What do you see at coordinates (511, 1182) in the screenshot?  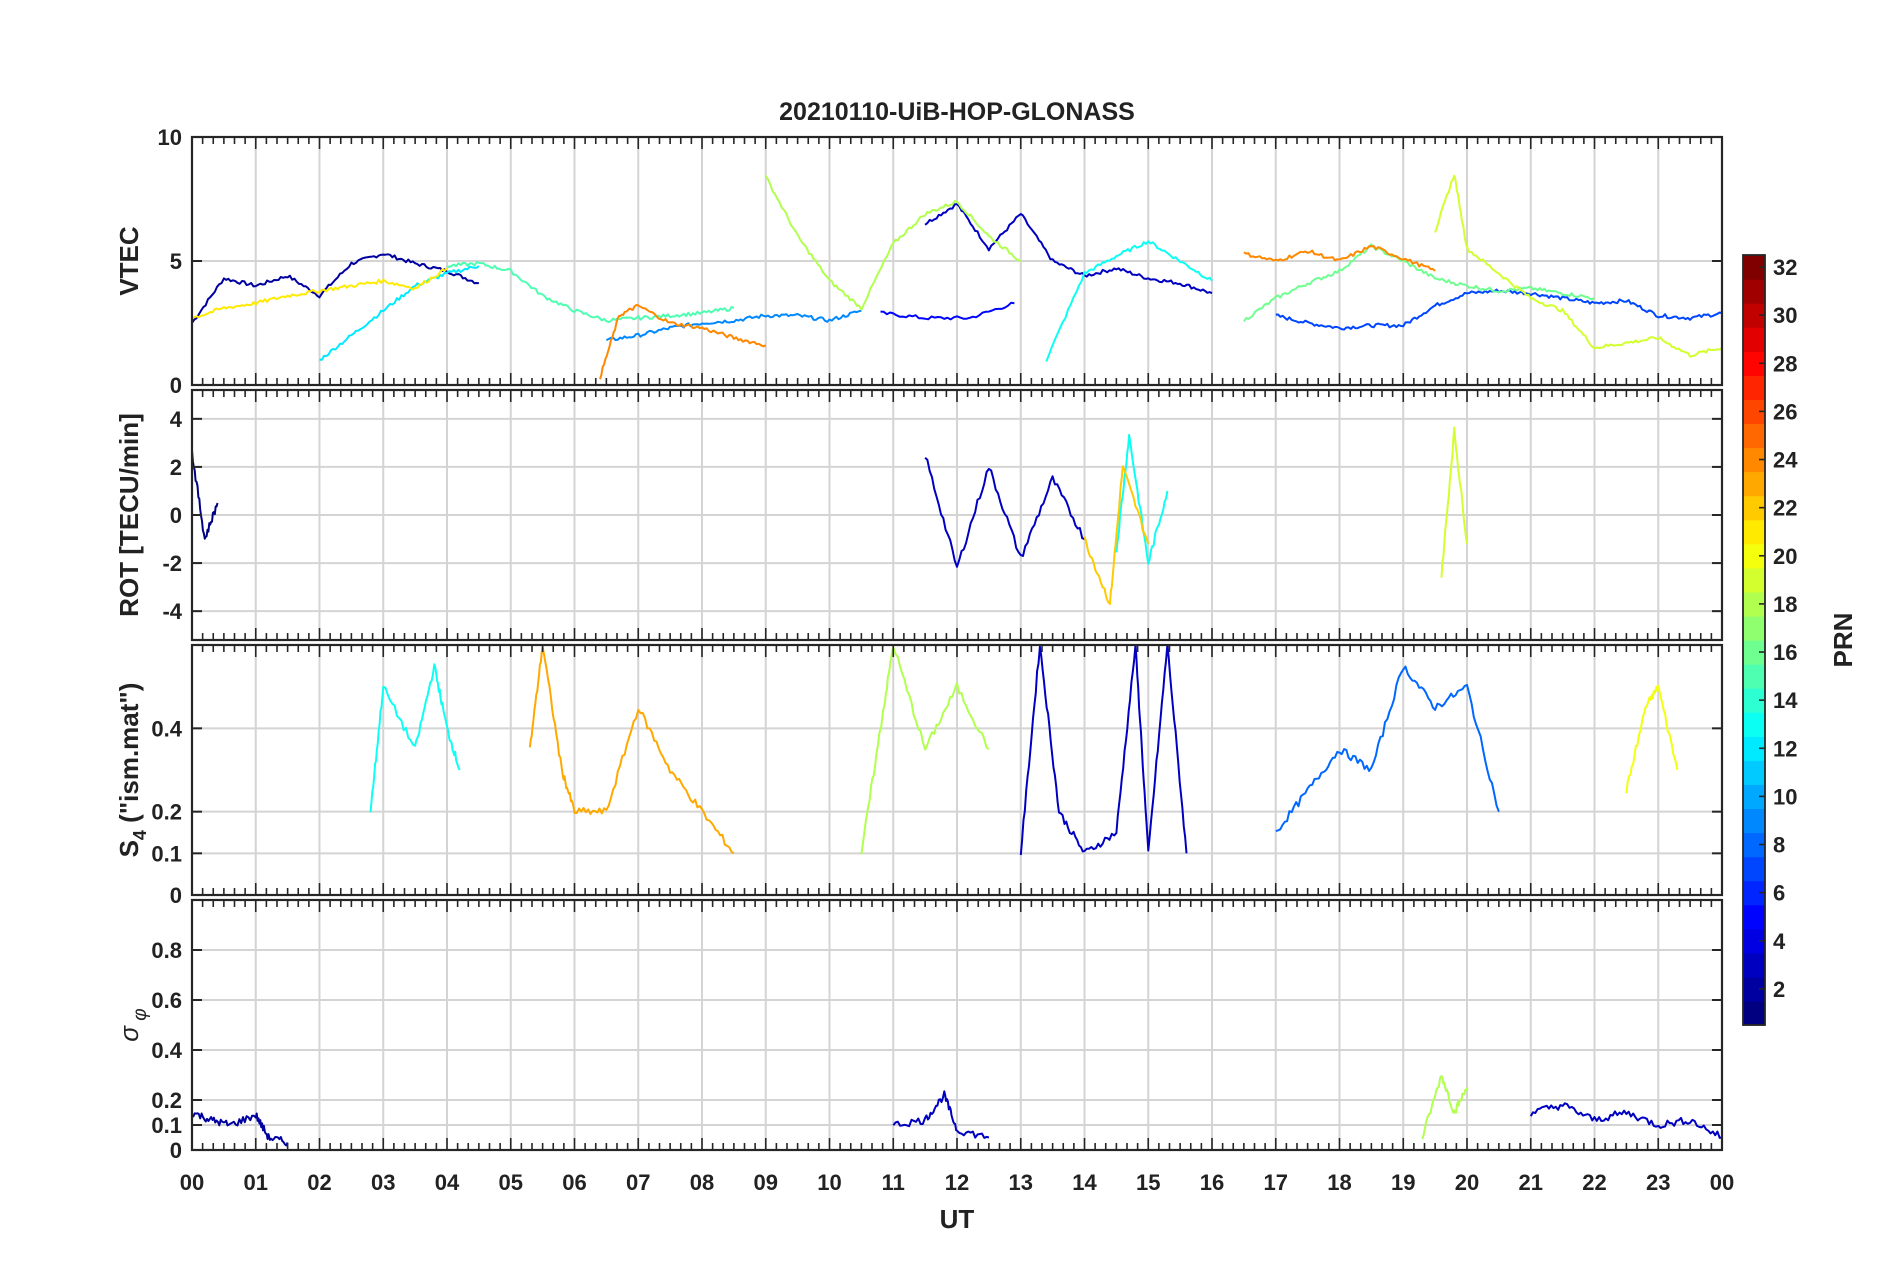 I see `x-tick-label: 05` at bounding box center [511, 1182].